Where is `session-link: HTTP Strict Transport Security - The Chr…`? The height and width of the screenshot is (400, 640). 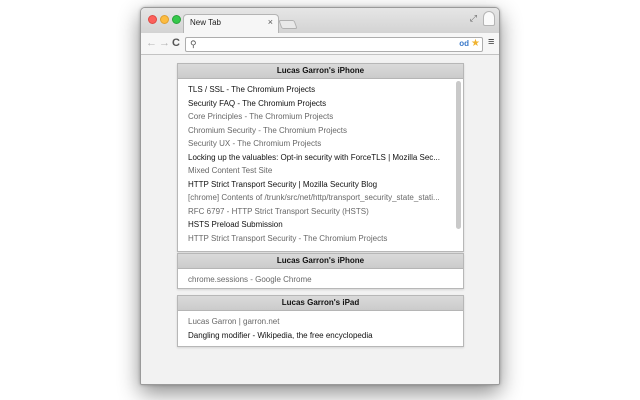 session-link: HTTP Strict Transport Security - The Chr… is located at coordinates (317, 239).